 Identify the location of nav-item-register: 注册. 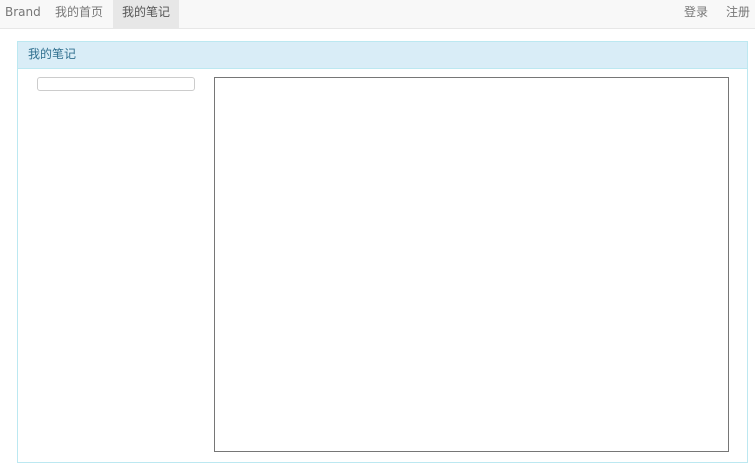
(738, 14).